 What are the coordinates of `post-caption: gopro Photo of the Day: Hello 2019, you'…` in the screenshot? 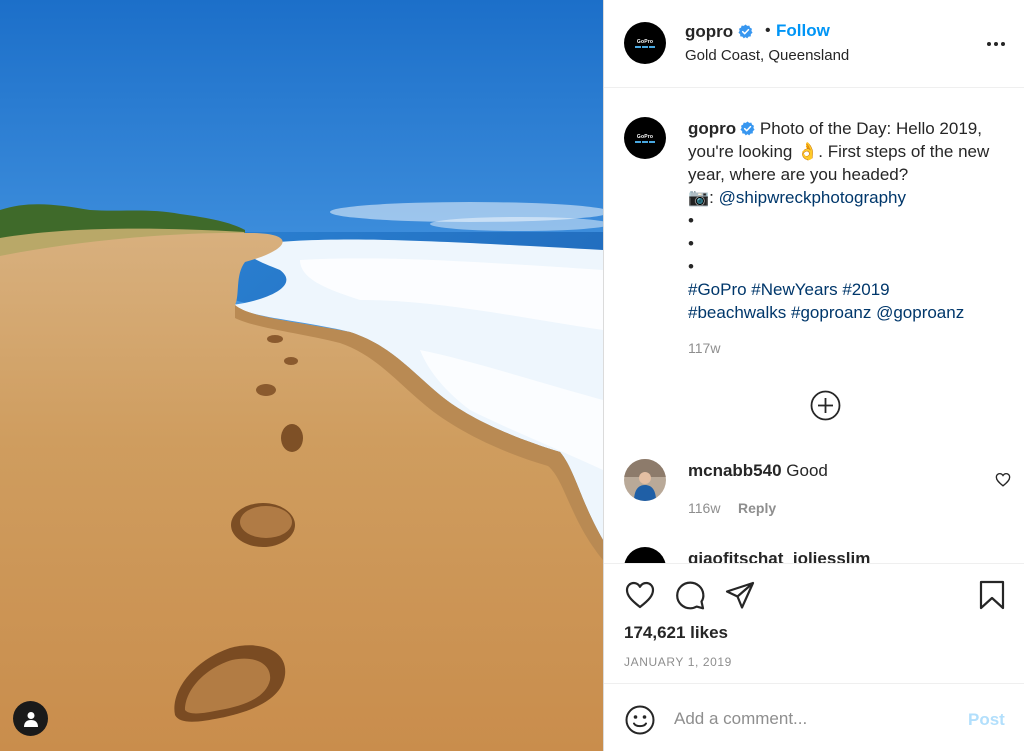 It's located at (853, 220).